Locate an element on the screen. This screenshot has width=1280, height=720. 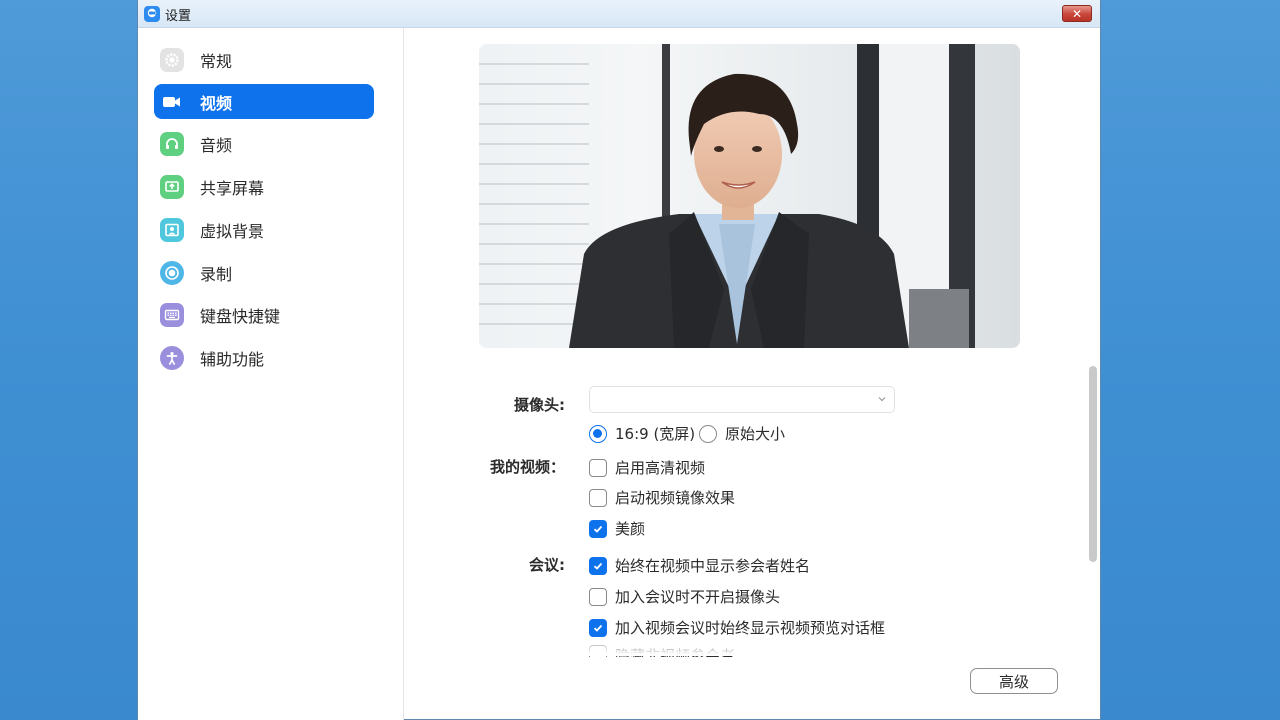
sidebar-item-label: 常规 is located at coordinates (216, 60).